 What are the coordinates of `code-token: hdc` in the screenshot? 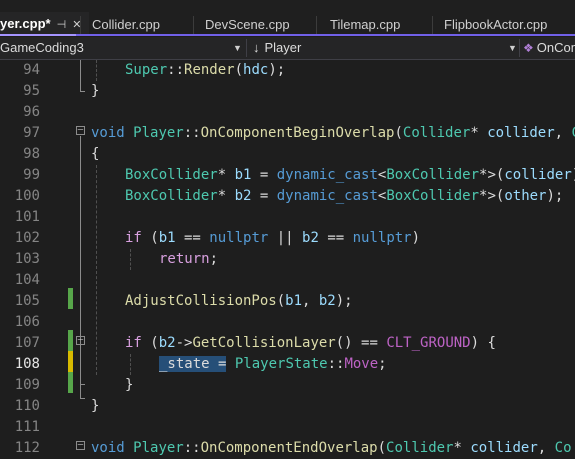 It's located at (255, 70).